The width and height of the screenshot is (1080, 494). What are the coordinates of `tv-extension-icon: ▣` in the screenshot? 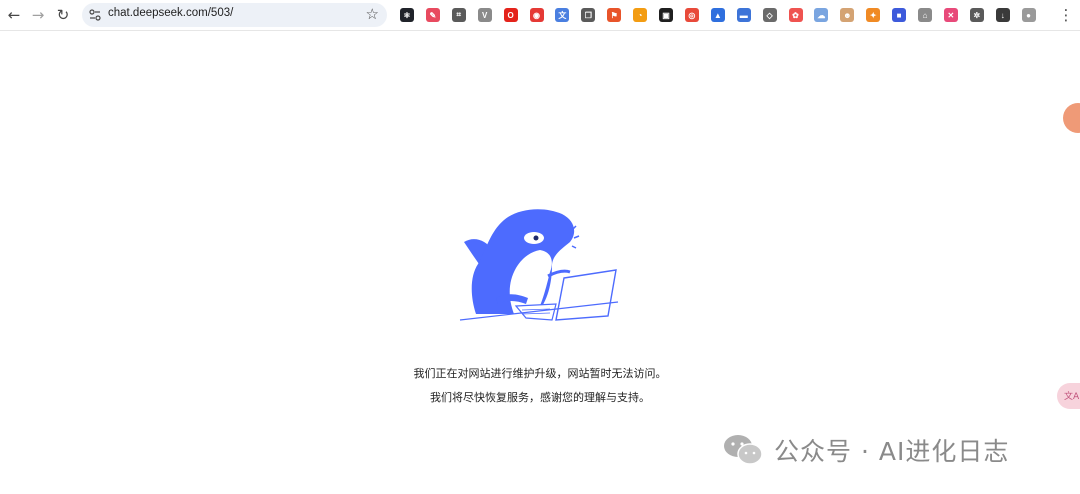 It's located at (666, 15).